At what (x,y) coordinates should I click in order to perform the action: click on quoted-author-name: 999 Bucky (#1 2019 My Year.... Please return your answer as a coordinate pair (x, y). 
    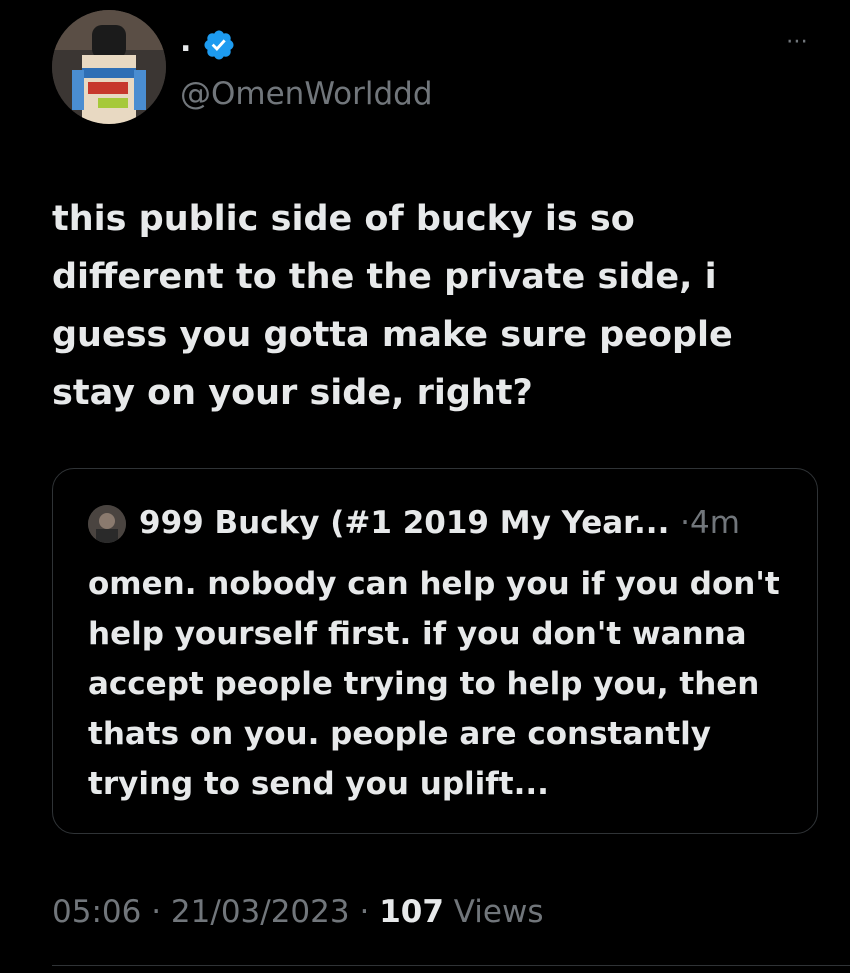
    Looking at the image, I should click on (404, 523).